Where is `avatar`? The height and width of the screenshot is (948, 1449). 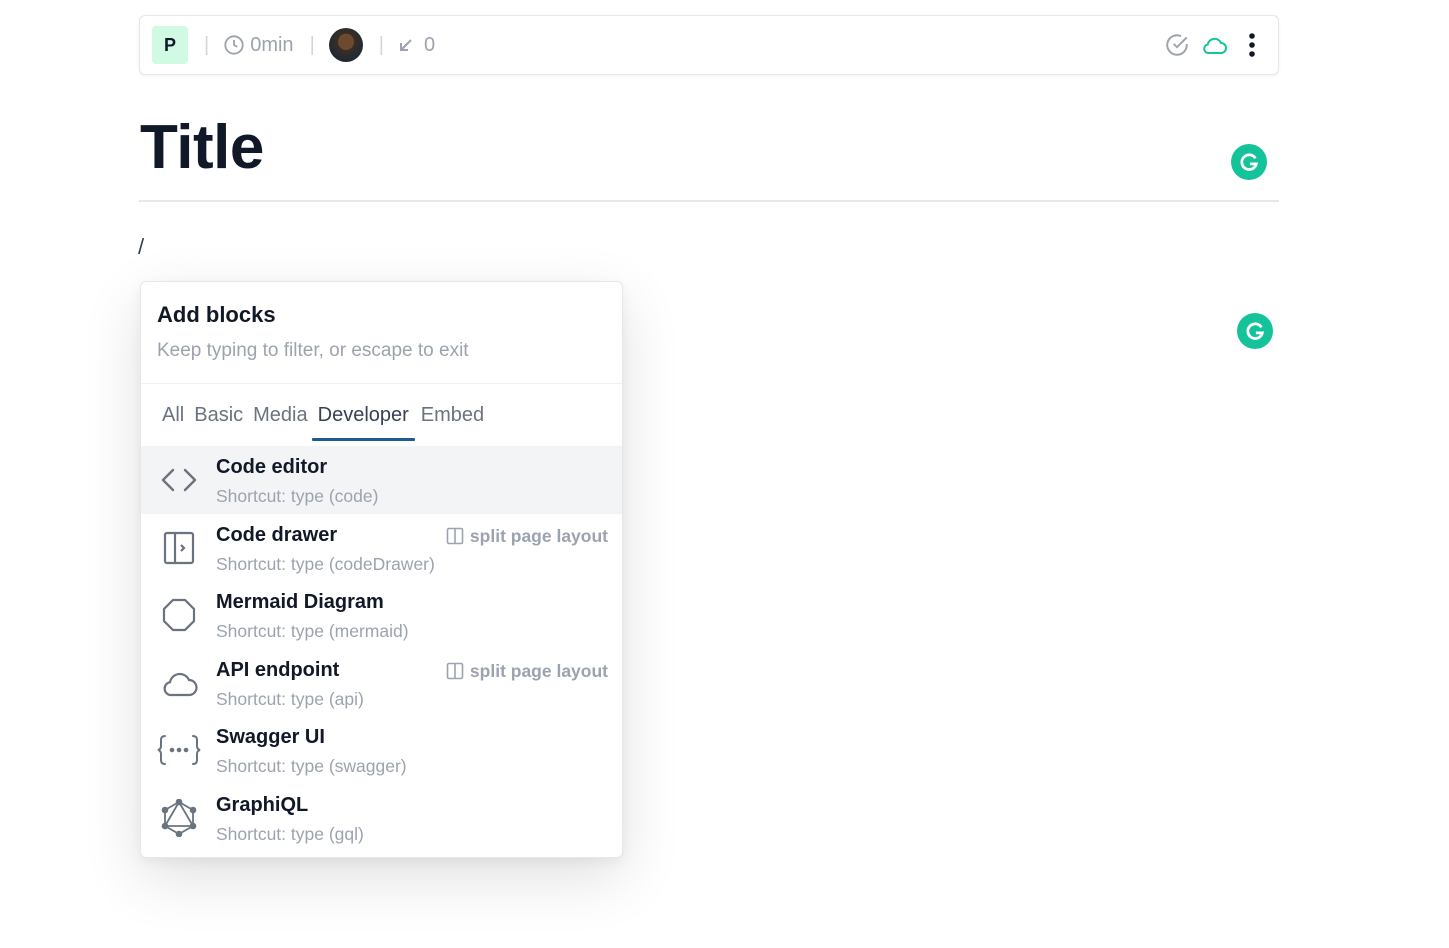
avatar is located at coordinates (345, 45).